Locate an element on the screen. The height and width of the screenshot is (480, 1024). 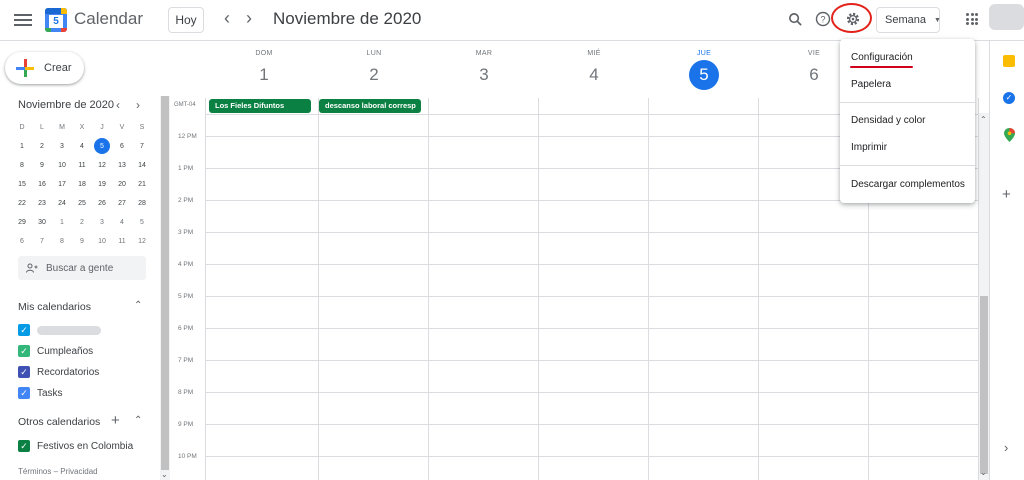
menu-item-trash: Papelera is located at coordinates (871, 84).